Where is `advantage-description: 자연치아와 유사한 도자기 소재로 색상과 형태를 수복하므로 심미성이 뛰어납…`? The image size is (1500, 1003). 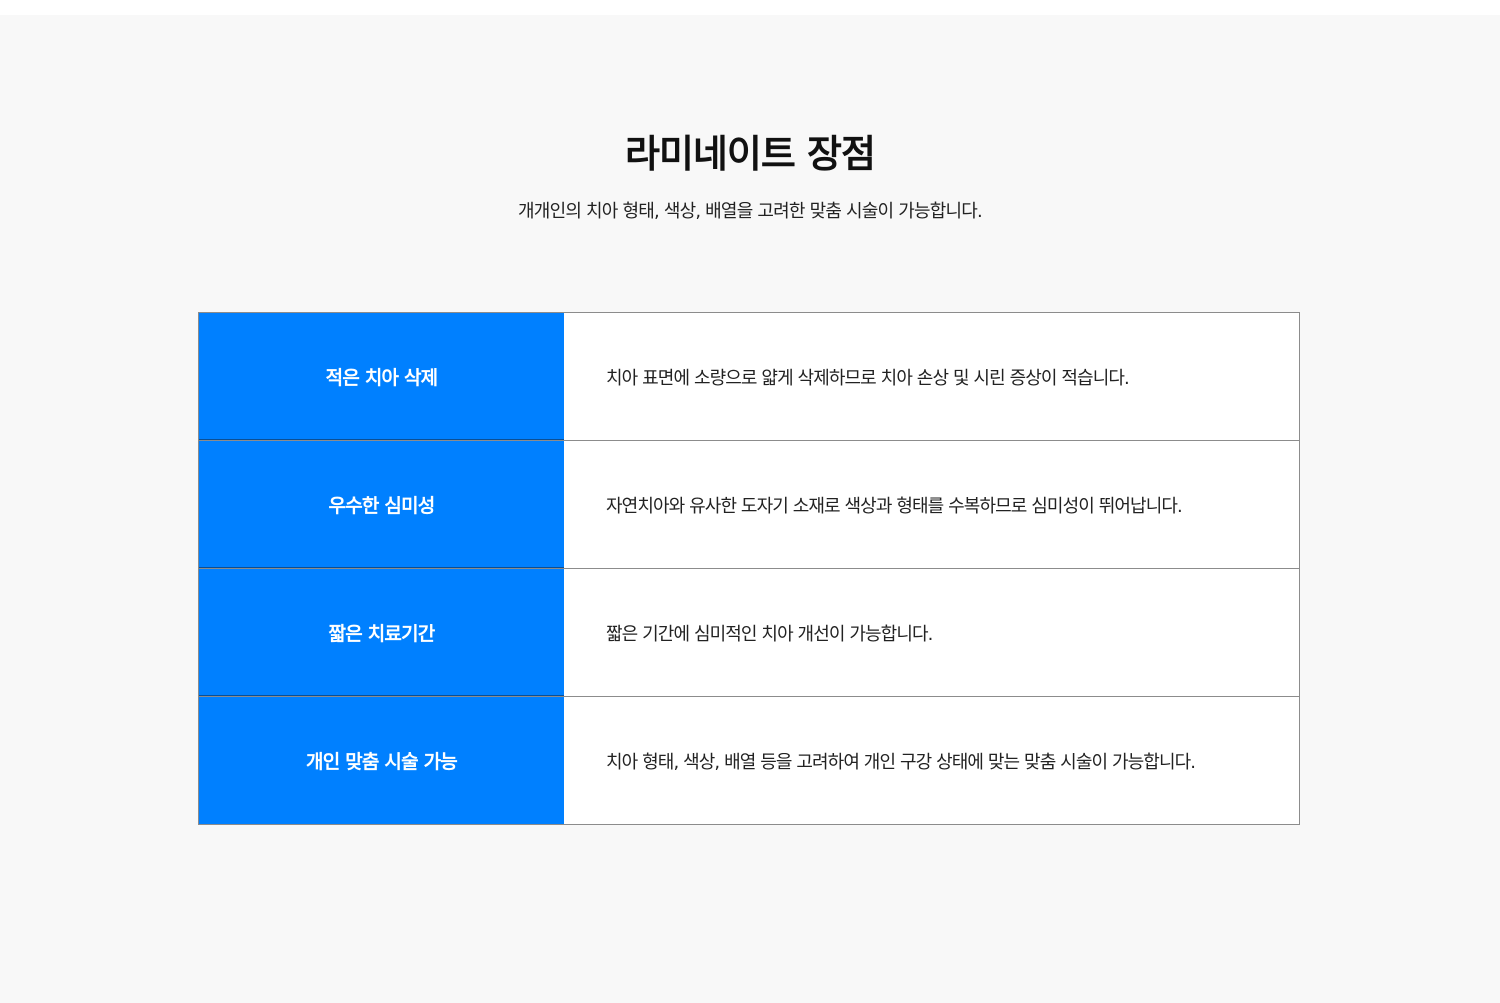 advantage-description: 자연치아와 유사한 도자기 소재로 색상과 형태를 수복하므로 심미성이 뛰어납… is located at coordinates (931, 504).